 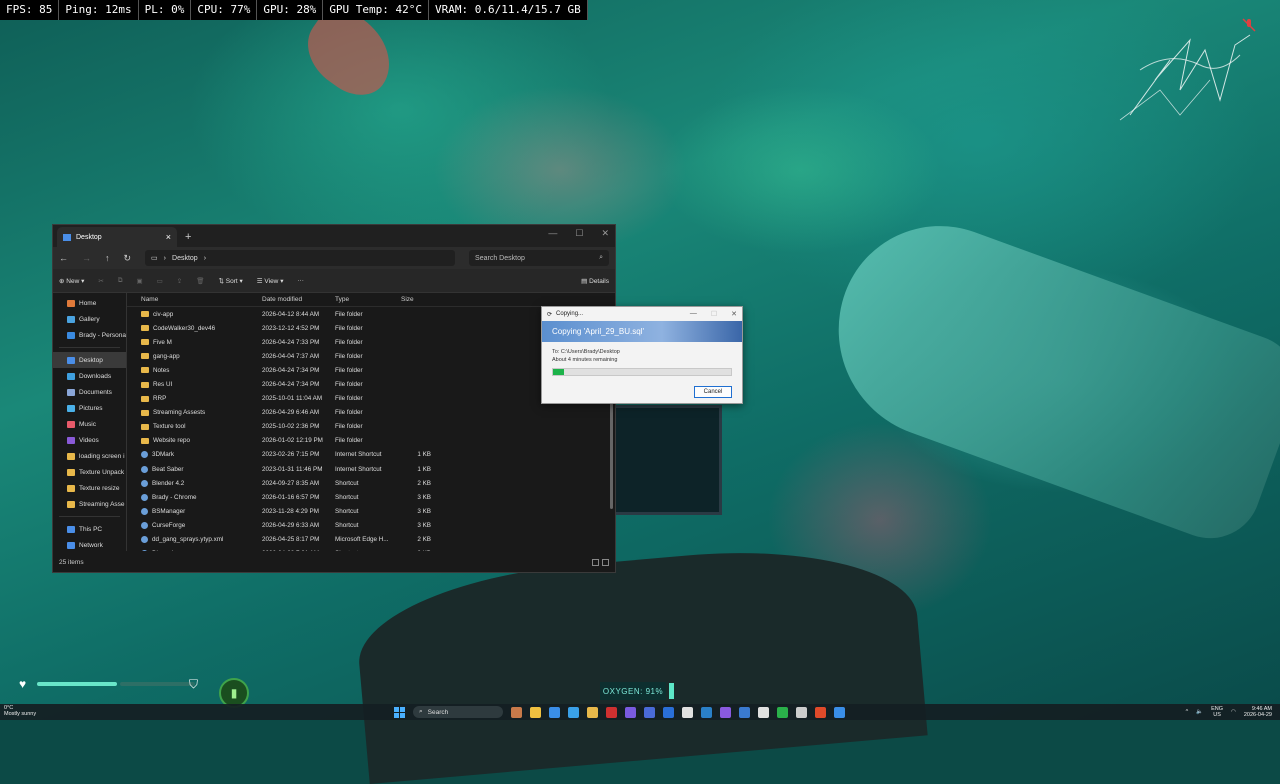 I want to click on dialog-minimize-button: —, so click(x=693, y=314).